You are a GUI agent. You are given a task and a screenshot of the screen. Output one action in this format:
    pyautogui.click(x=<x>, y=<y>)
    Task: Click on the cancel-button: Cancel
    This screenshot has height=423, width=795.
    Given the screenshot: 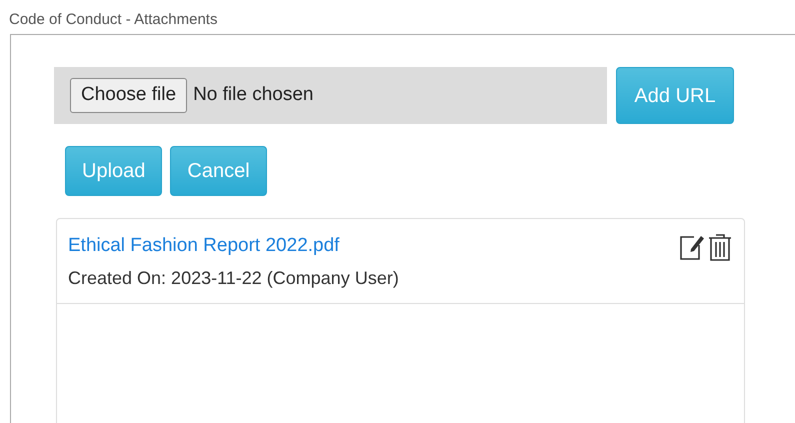 What is the action you would take?
    pyautogui.click(x=218, y=171)
    